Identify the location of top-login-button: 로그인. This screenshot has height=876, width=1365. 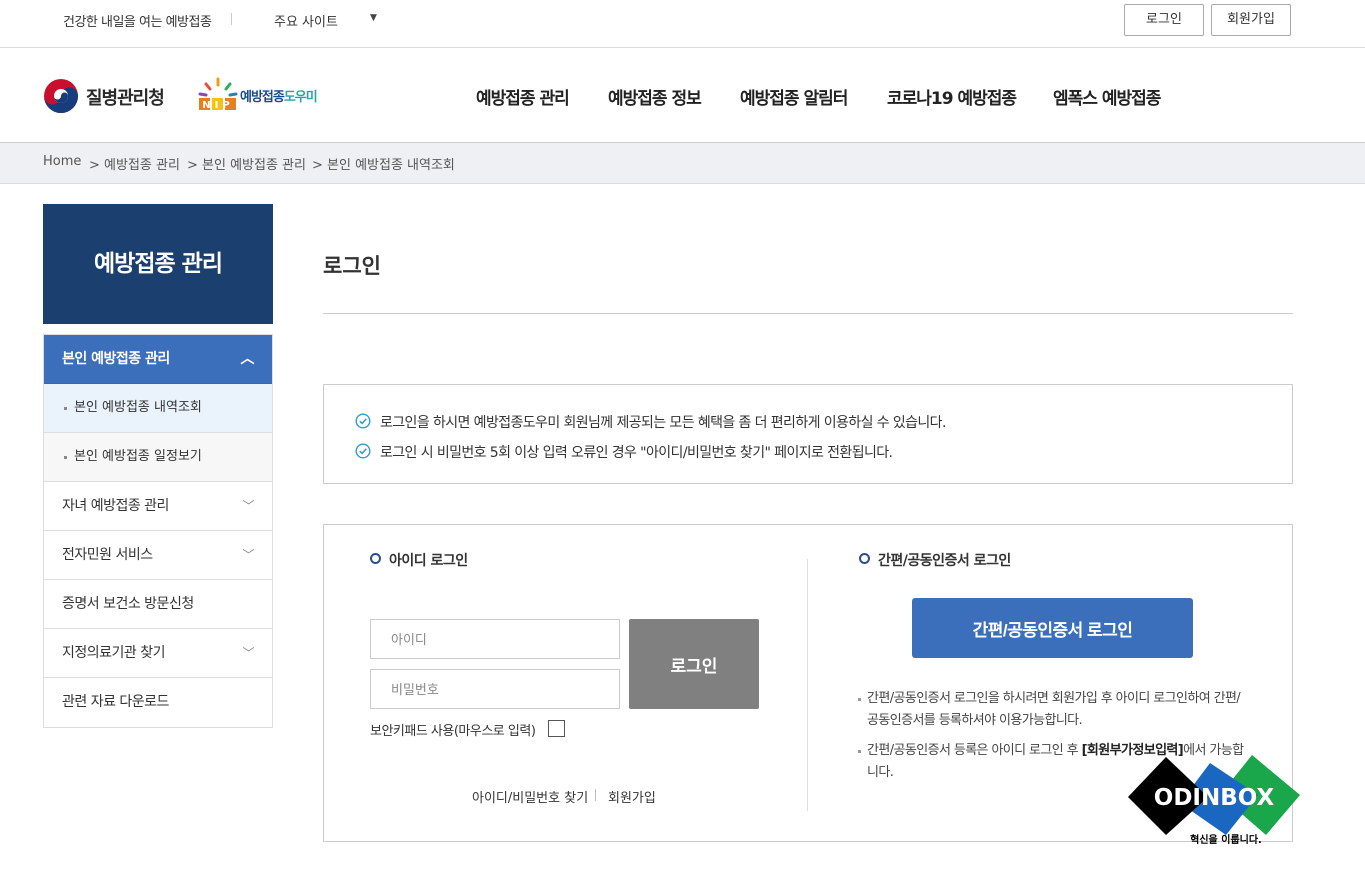
(1164, 20).